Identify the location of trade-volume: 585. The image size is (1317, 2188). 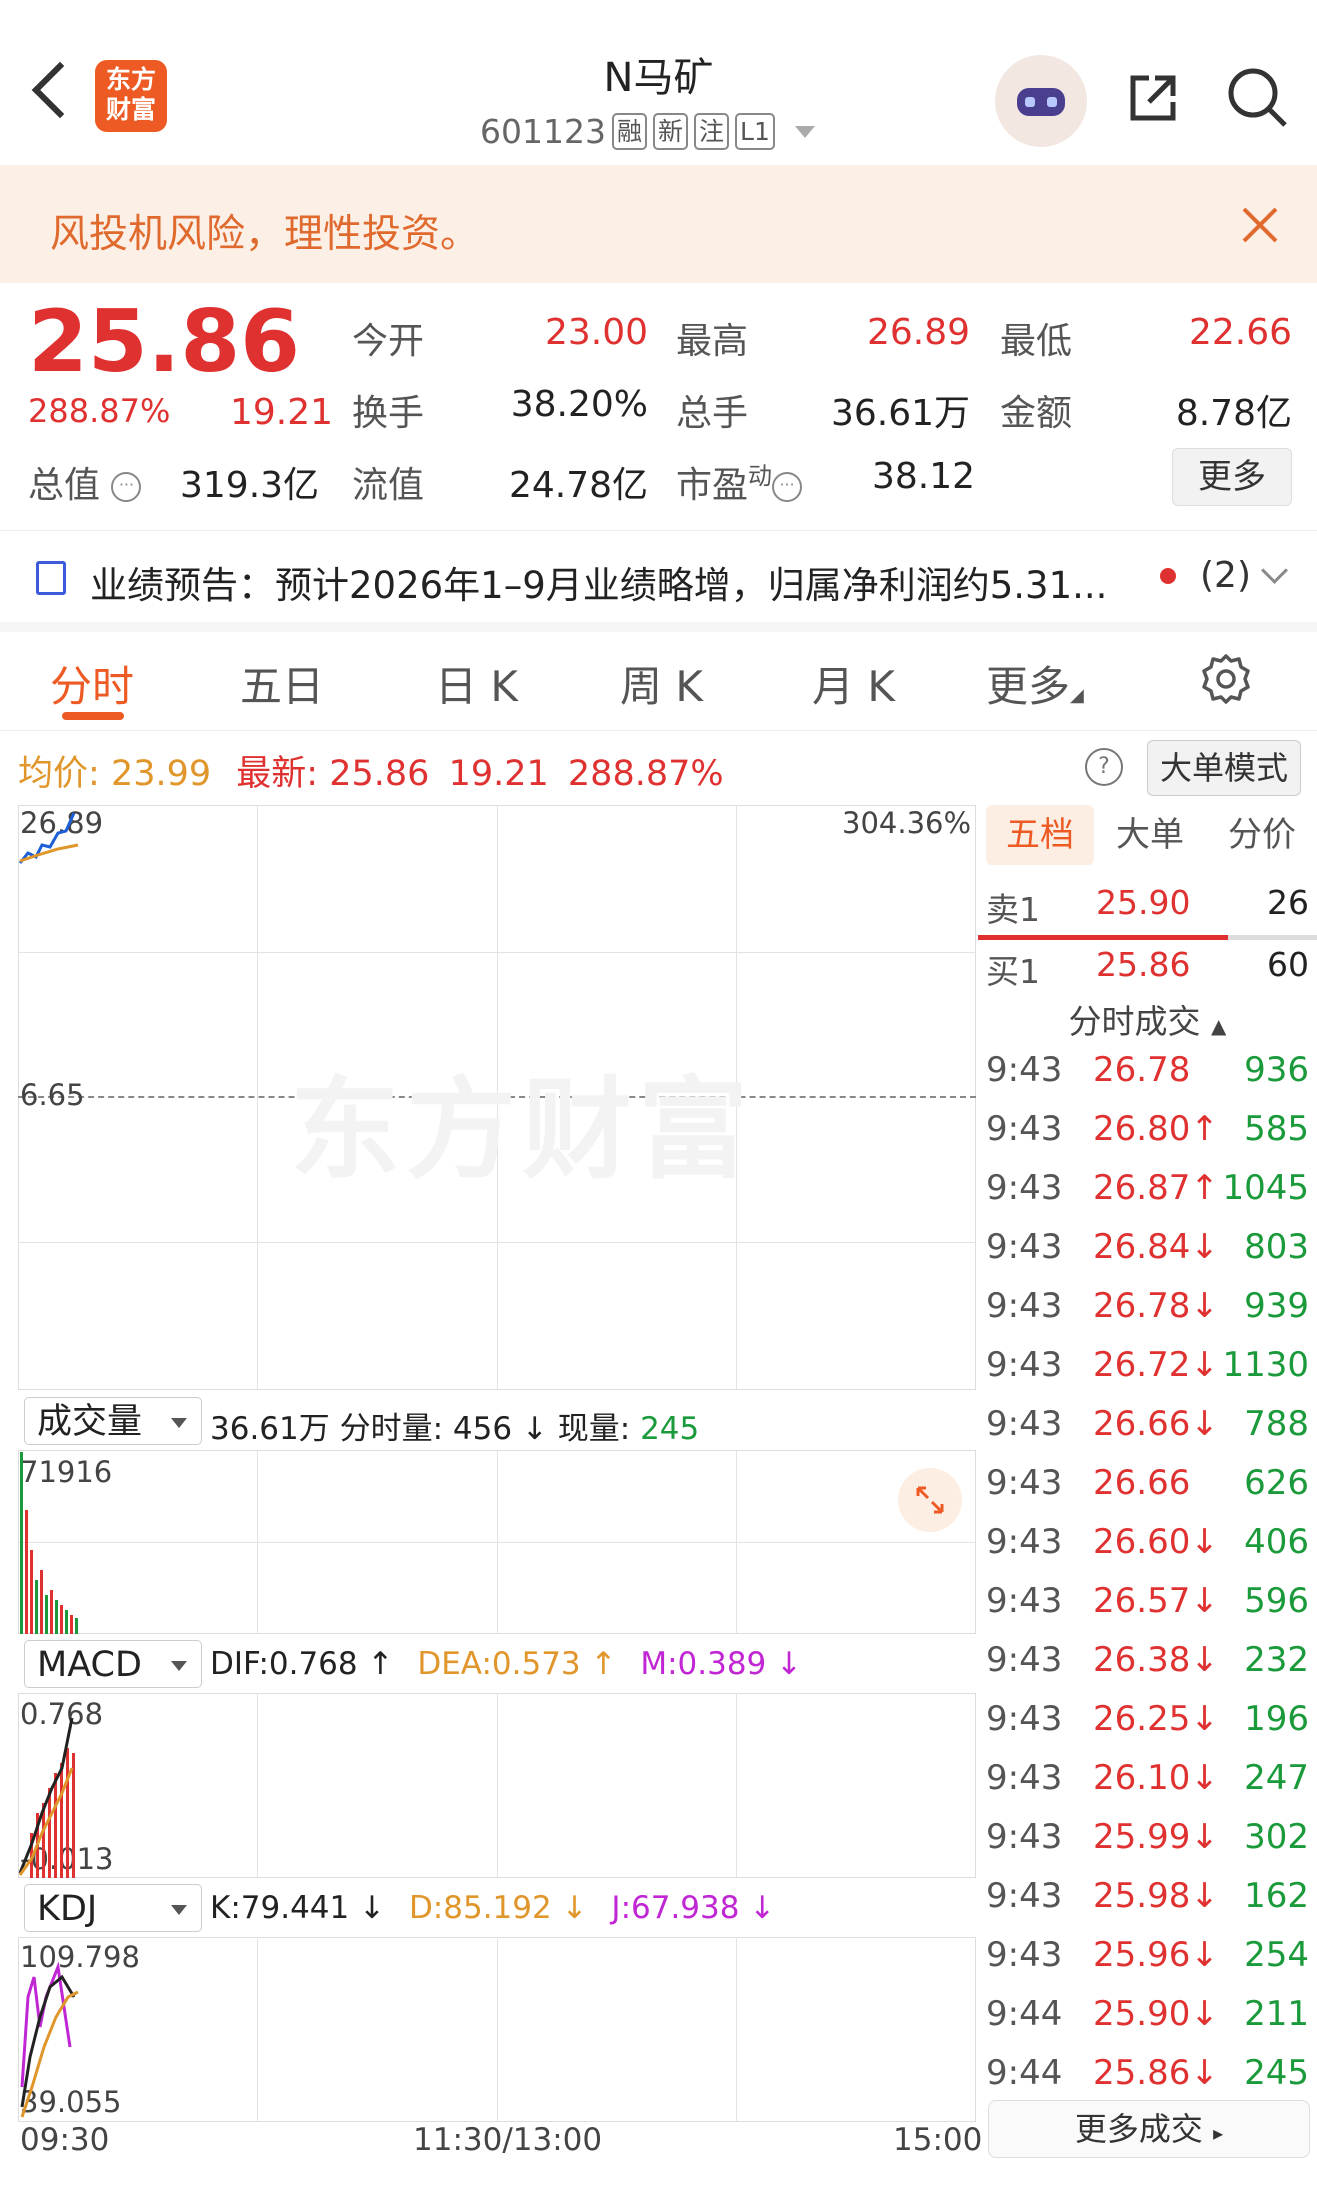
(1276, 1129).